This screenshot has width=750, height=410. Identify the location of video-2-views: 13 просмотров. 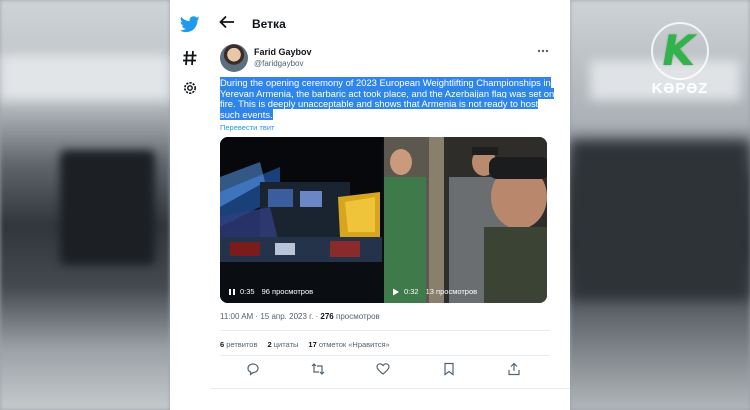
(451, 291).